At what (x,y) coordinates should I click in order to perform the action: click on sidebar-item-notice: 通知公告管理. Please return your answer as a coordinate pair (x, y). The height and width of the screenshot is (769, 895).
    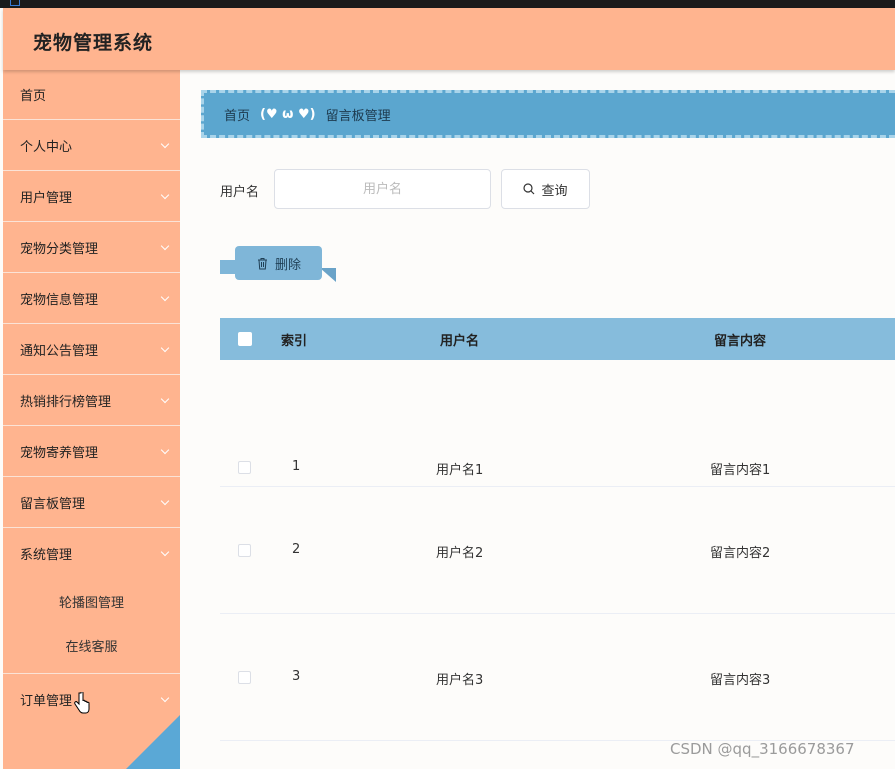
    Looking at the image, I should click on (91, 349).